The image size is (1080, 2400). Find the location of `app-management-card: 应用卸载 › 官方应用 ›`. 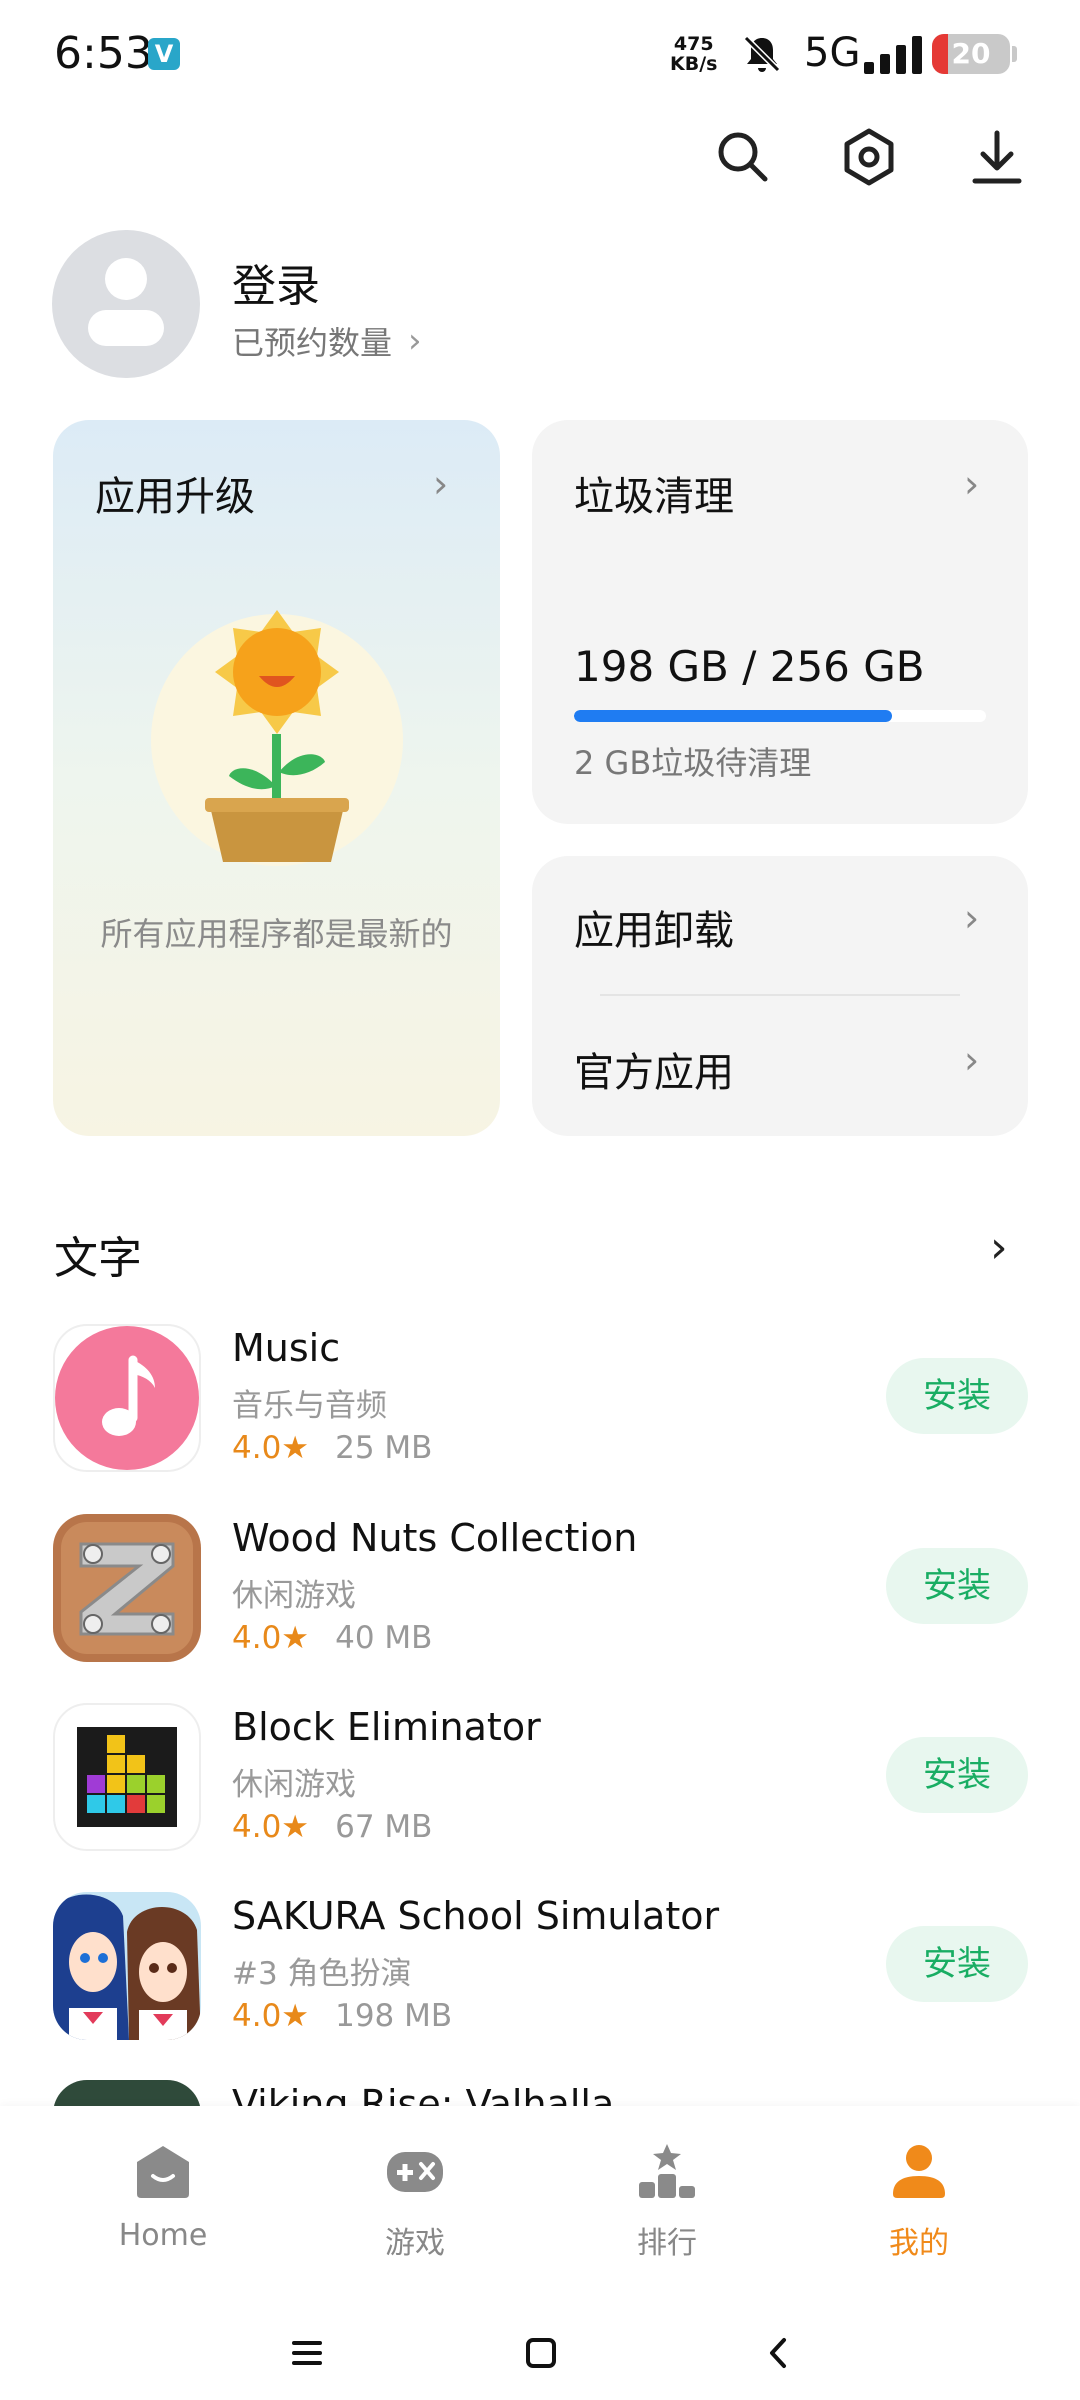

app-management-card: 应用卸载 › 官方应用 › is located at coordinates (780, 996).